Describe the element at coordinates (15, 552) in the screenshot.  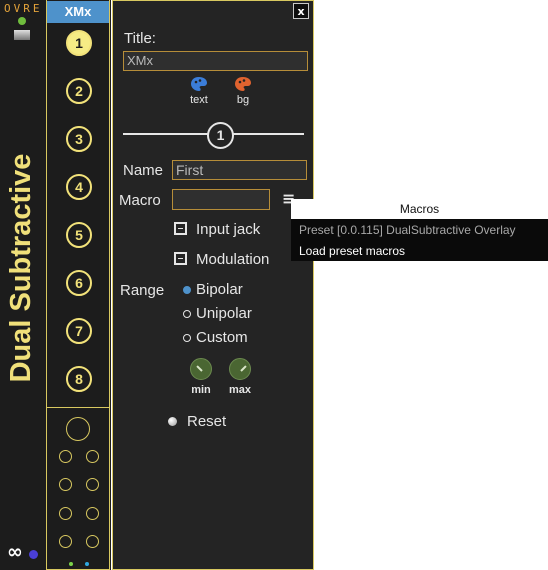
I see `infinity-icon: ∞` at that location.